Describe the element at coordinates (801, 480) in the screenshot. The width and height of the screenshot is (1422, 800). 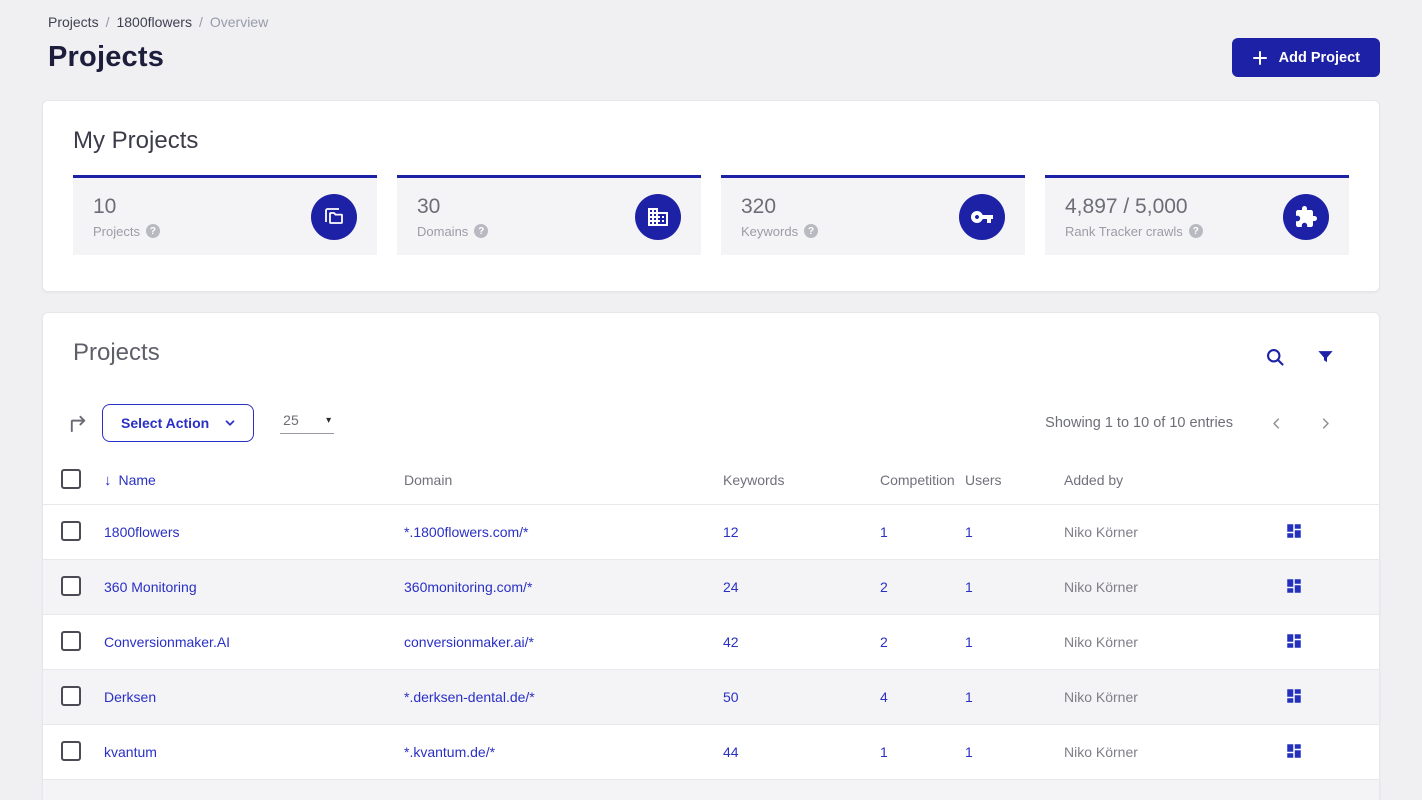
I see `column-header-keywords: Keywords` at that location.